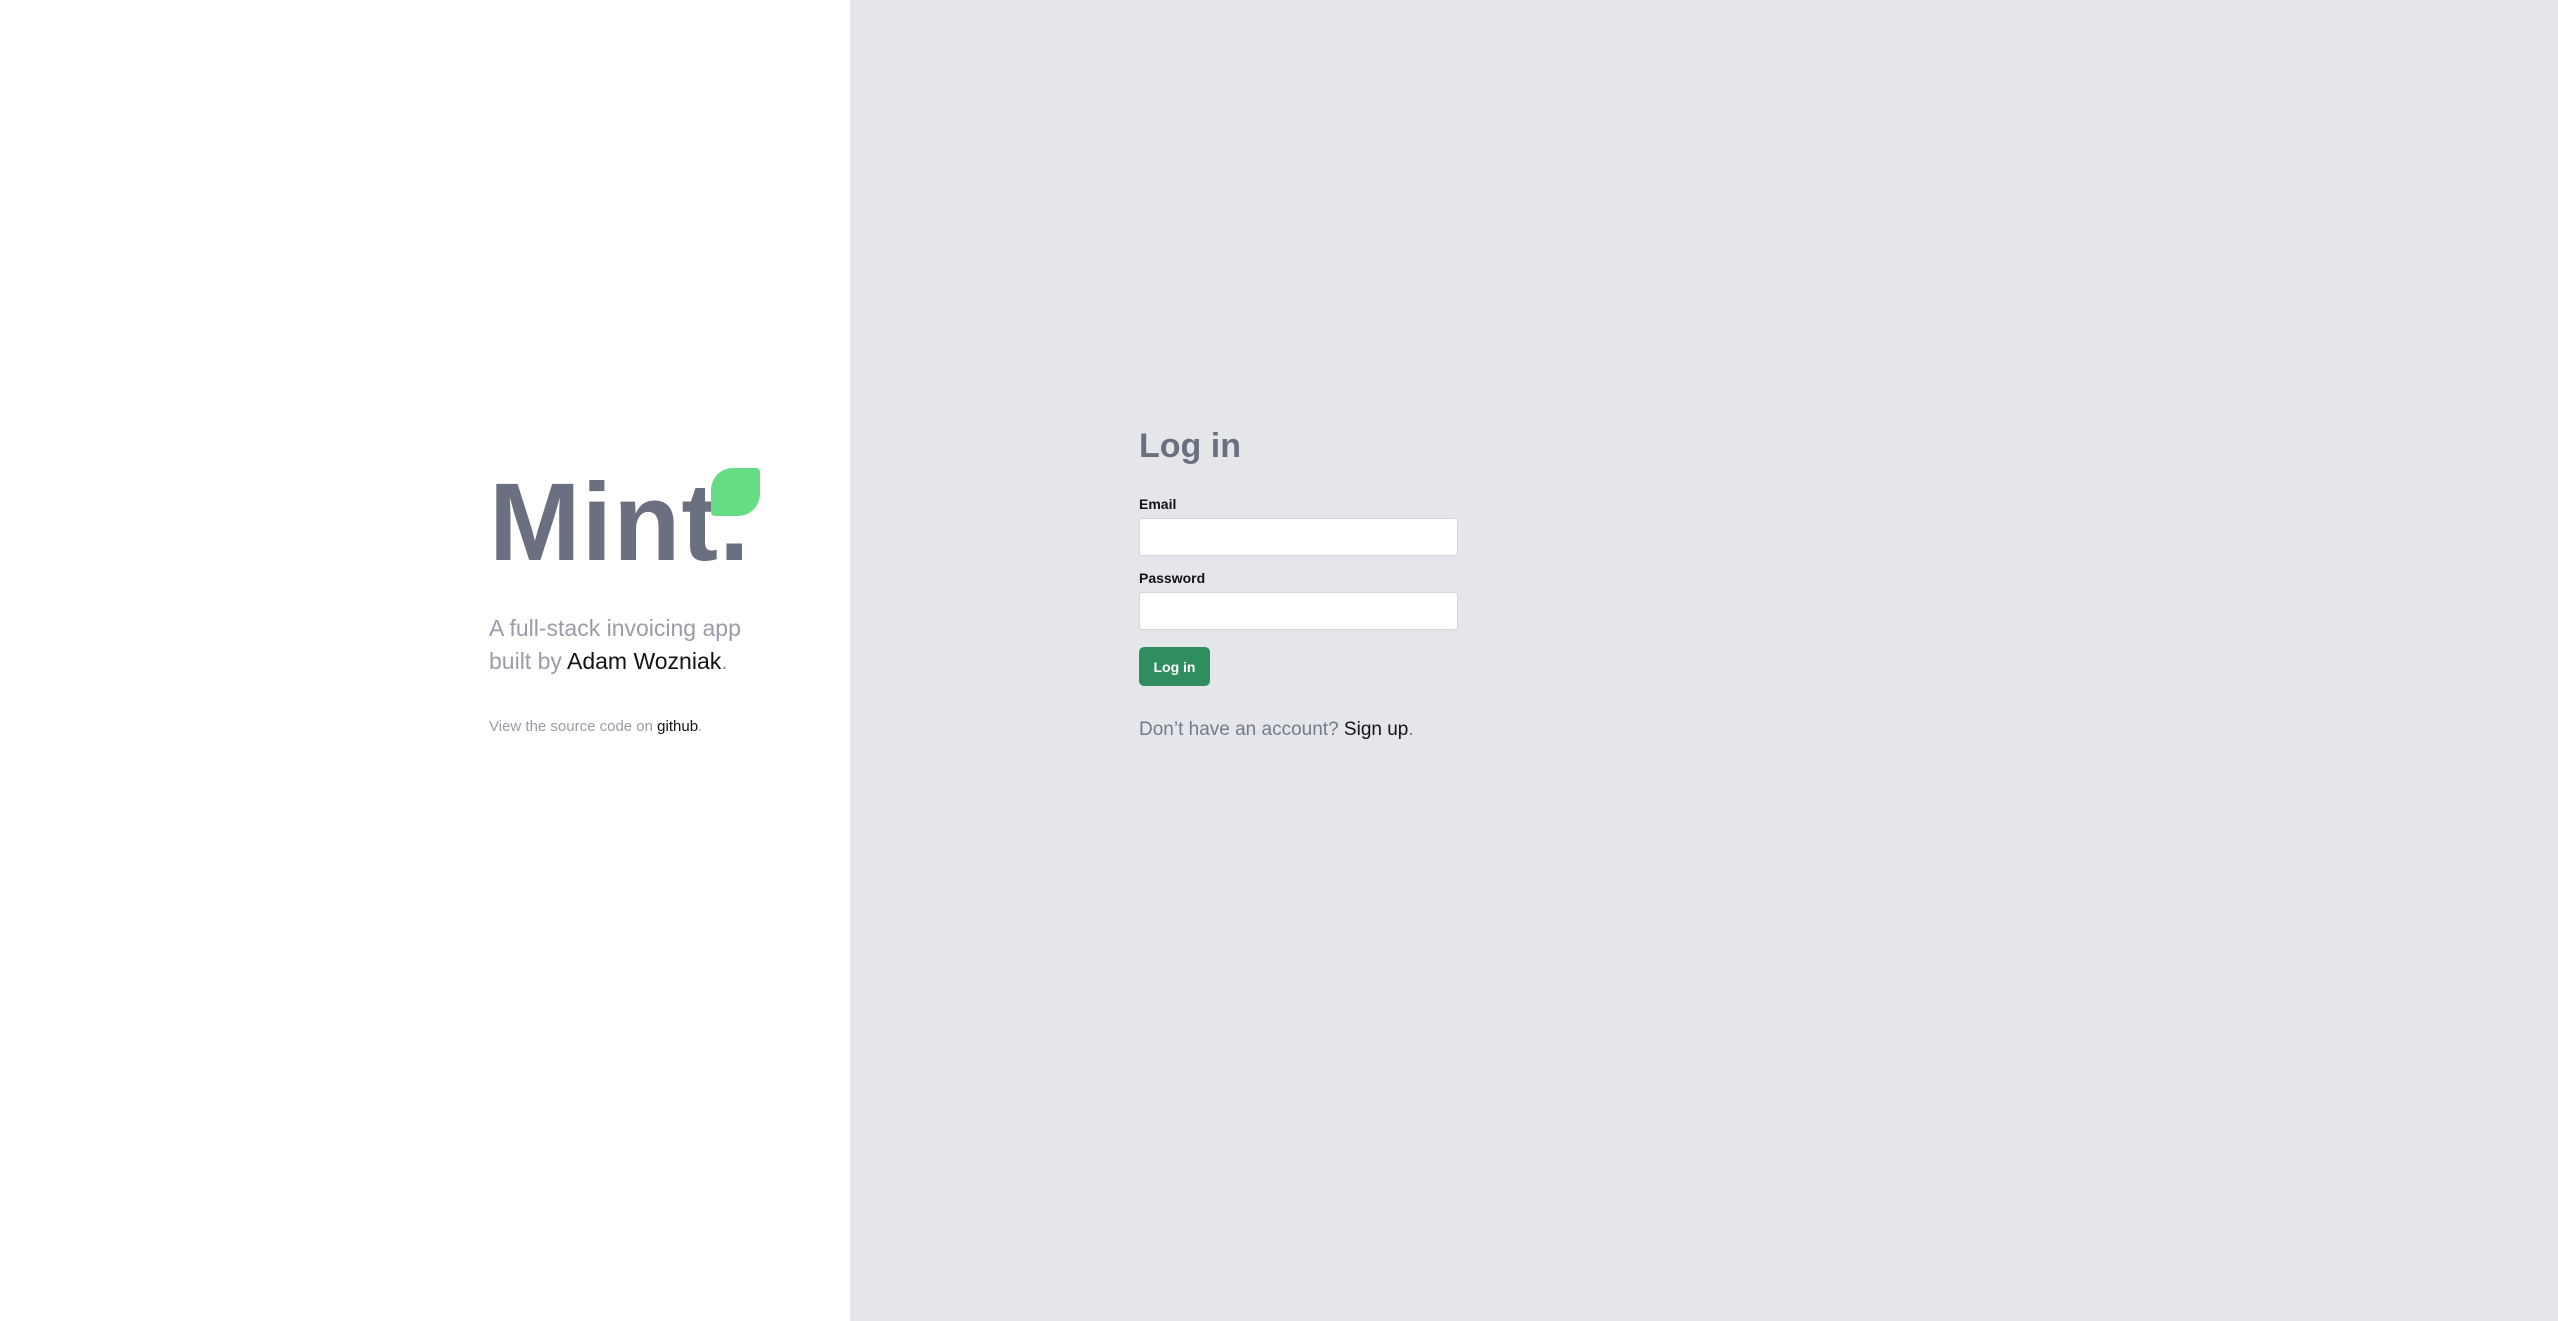 Image resolution: width=2558 pixels, height=1321 pixels. Describe the element at coordinates (1411, 729) in the screenshot. I see `signup-prompt-period: .` at that location.